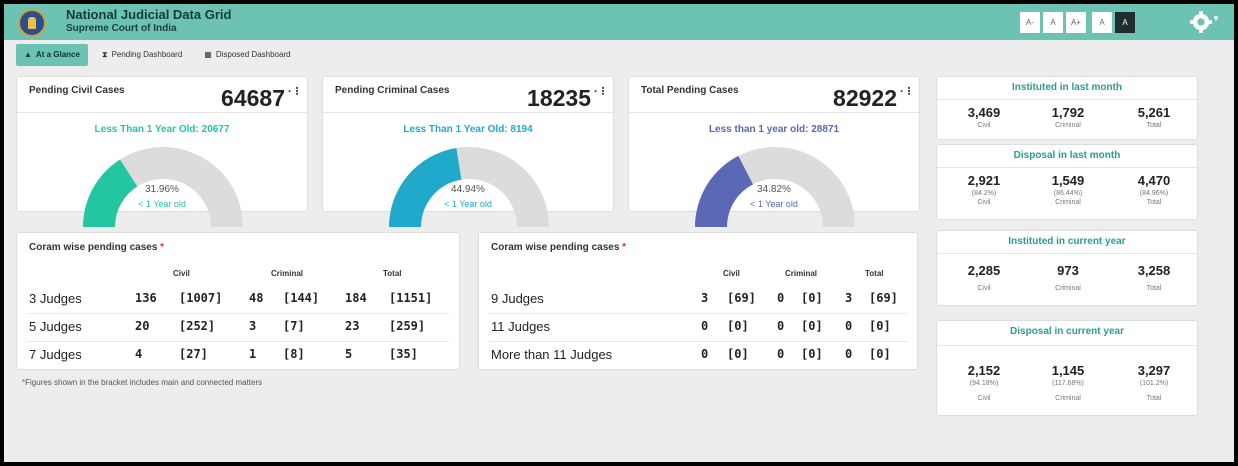 The height and width of the screenshot is (466, 1238). What do you see at coordinates (162, 189) in the screenshot?
I see `gauge-percent: 31.96%` at bounding box center [162, 189].